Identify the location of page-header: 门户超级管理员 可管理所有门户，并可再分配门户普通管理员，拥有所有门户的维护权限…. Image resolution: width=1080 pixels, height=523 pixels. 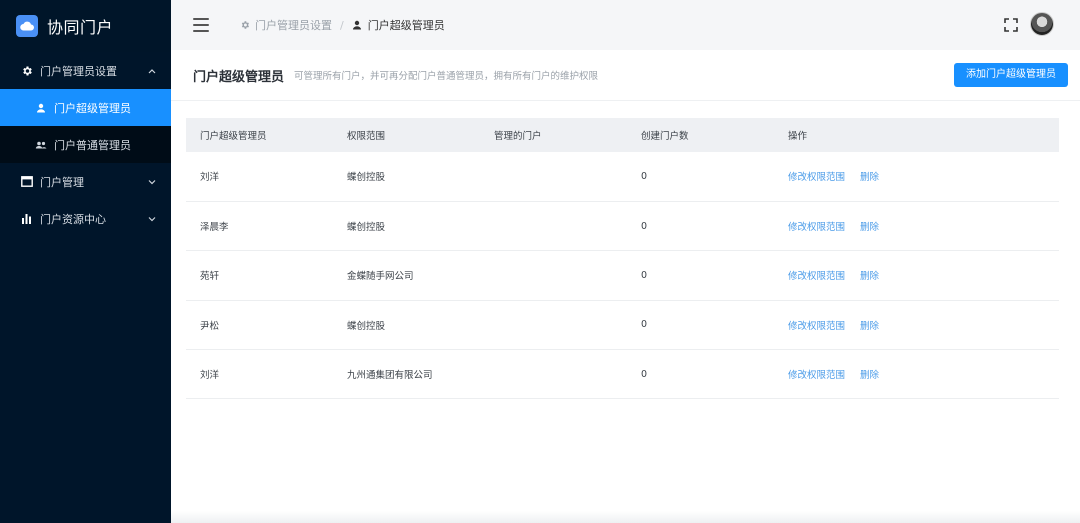
(625, 75).